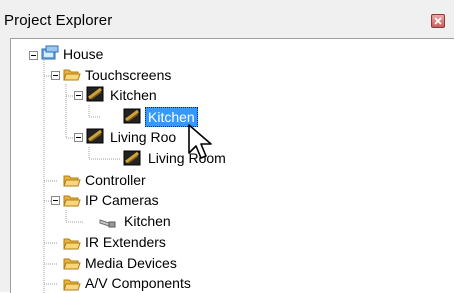  I want to click on tree-item-ip-cameras: IP Cameras, so click(122, 200).